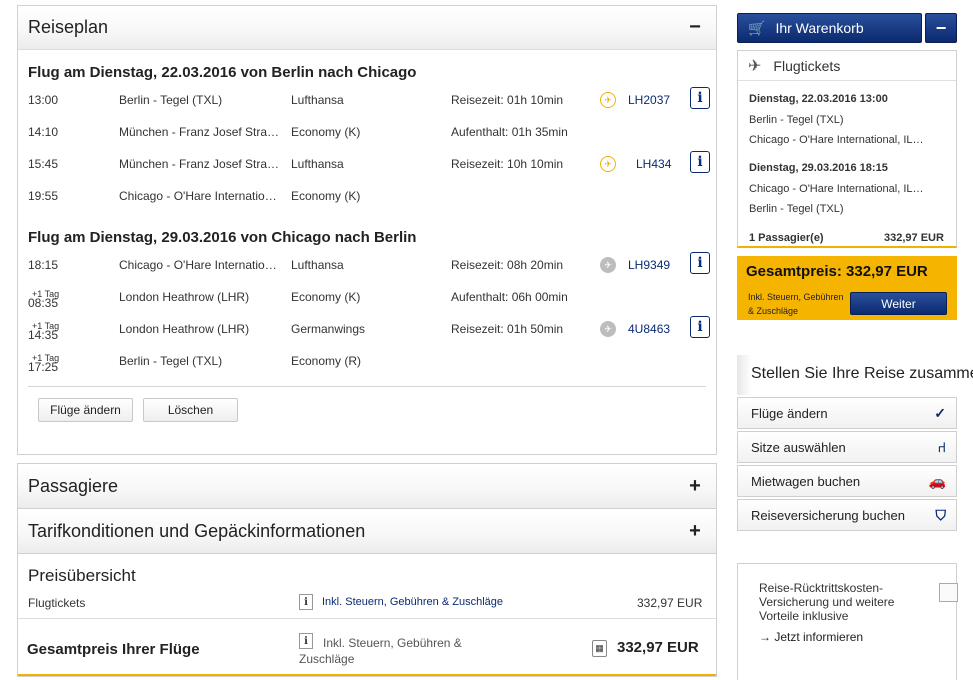 The width and height of the screenshot is (973, 680). Describe the element at coordinates (828, 515) in the screenshot. I see `option-label: Reiseversicherung buchen` at that location.